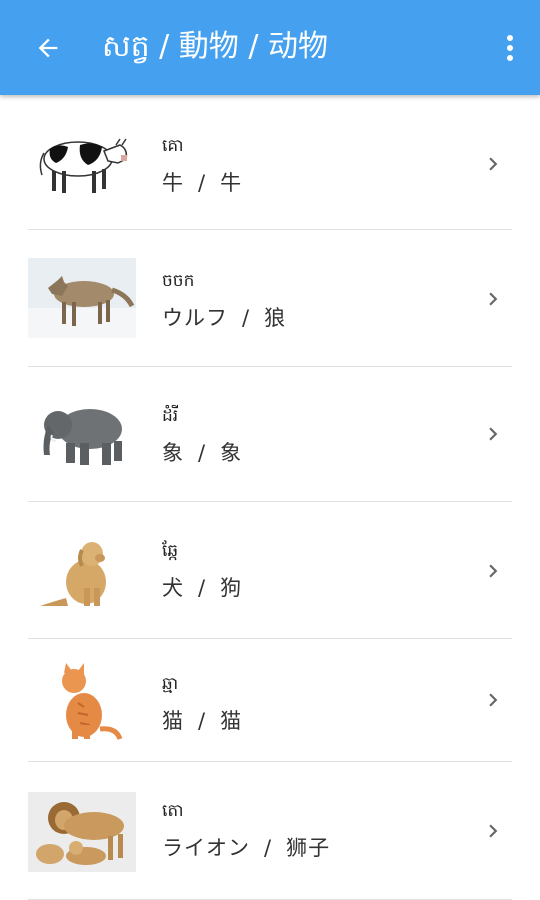  I want to click on cow-image, so click(82, 163).